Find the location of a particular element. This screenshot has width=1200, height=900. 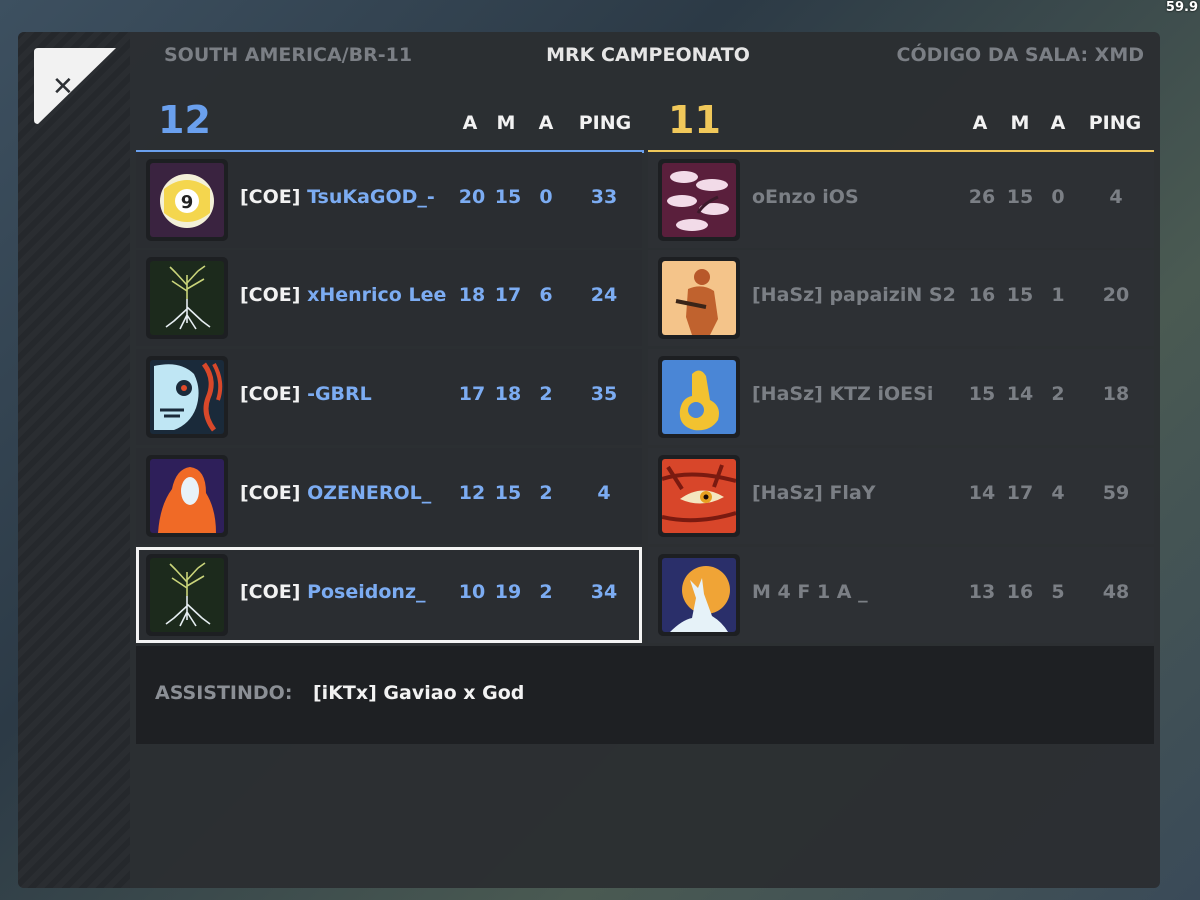

player-name: [COE] OZENEROL_ is located at coordinates (335, 493).